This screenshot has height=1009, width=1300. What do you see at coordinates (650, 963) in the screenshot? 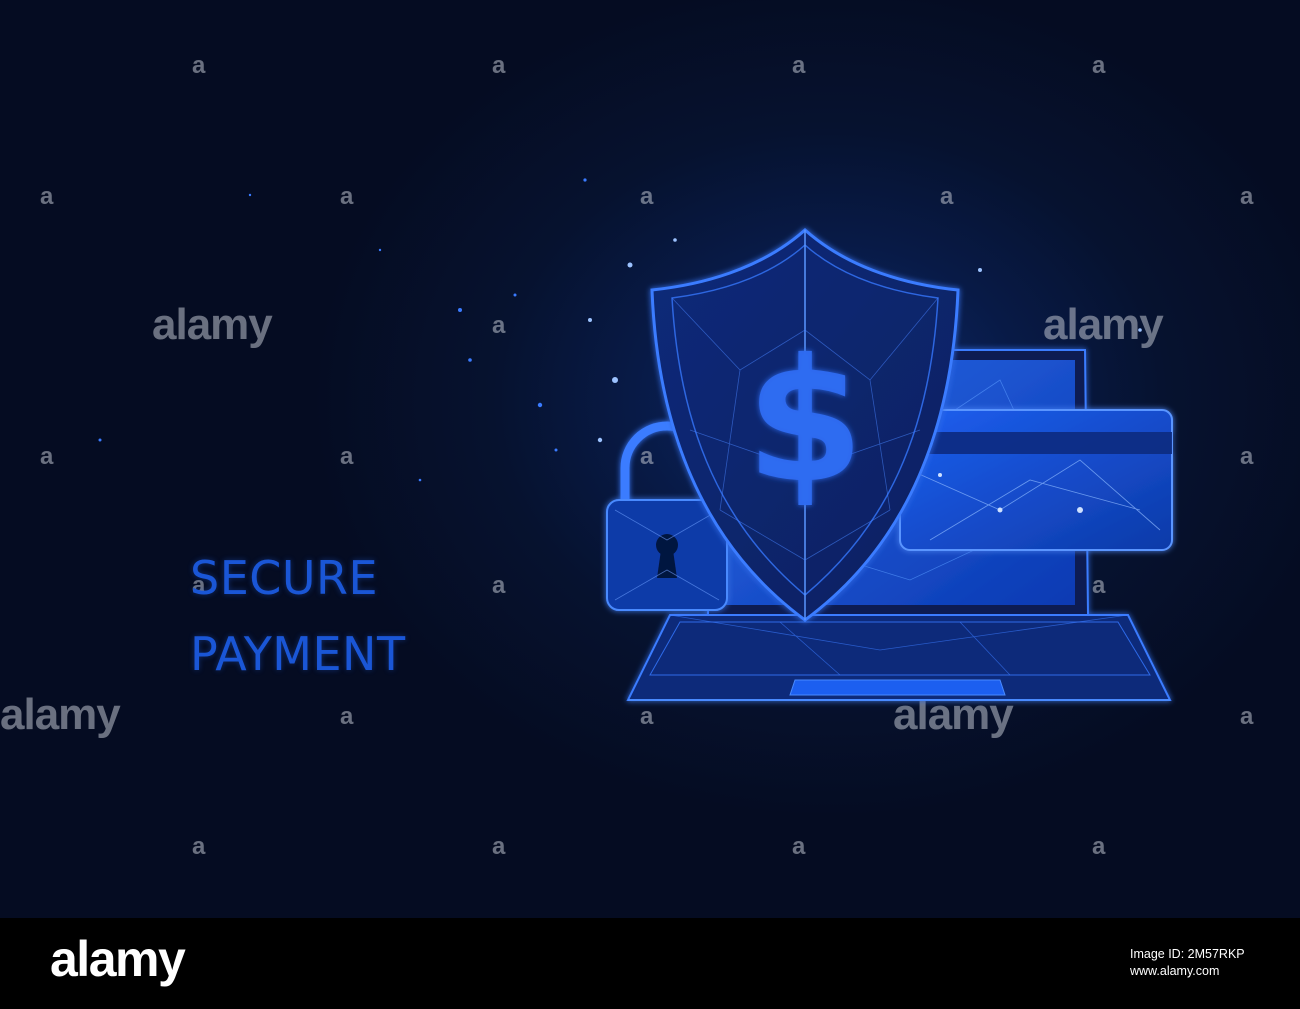
I see `footer-bar` at bounding box center [650, 963].